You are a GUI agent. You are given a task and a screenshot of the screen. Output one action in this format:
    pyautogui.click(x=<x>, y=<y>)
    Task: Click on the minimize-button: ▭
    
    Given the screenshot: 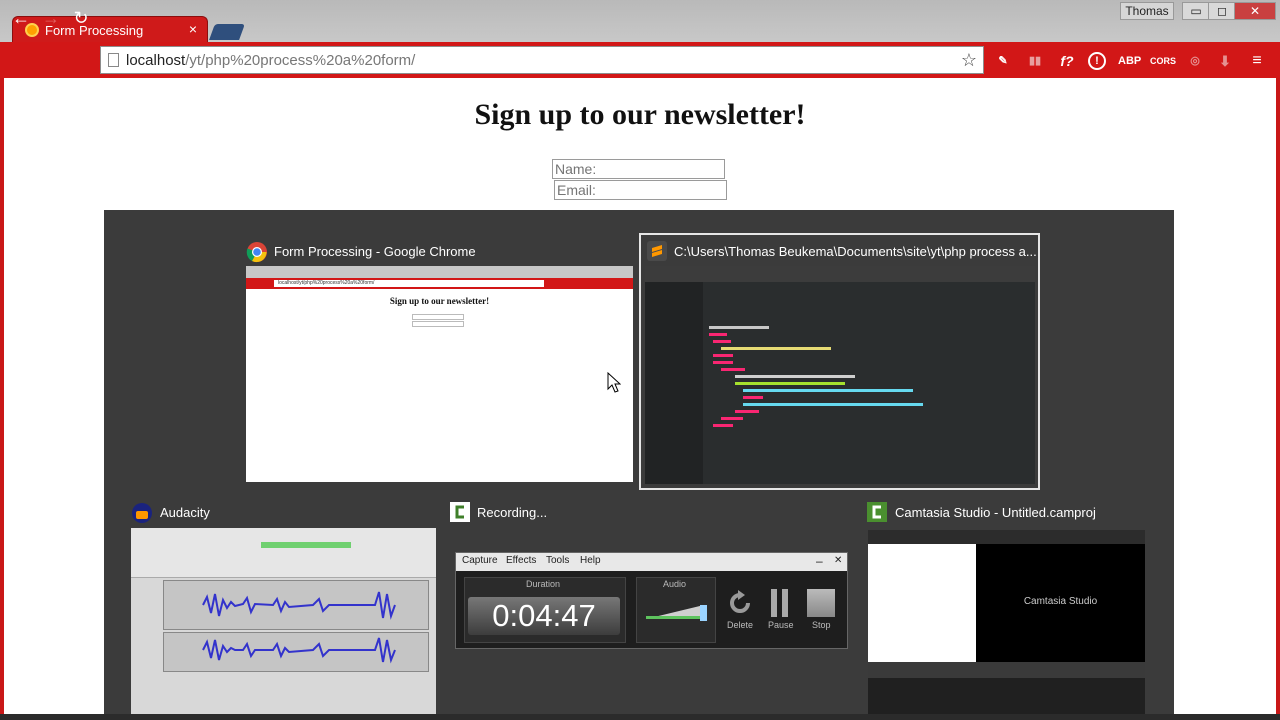 What is the action you would take?
    pyautogui.click(x=1196, y=11)
    